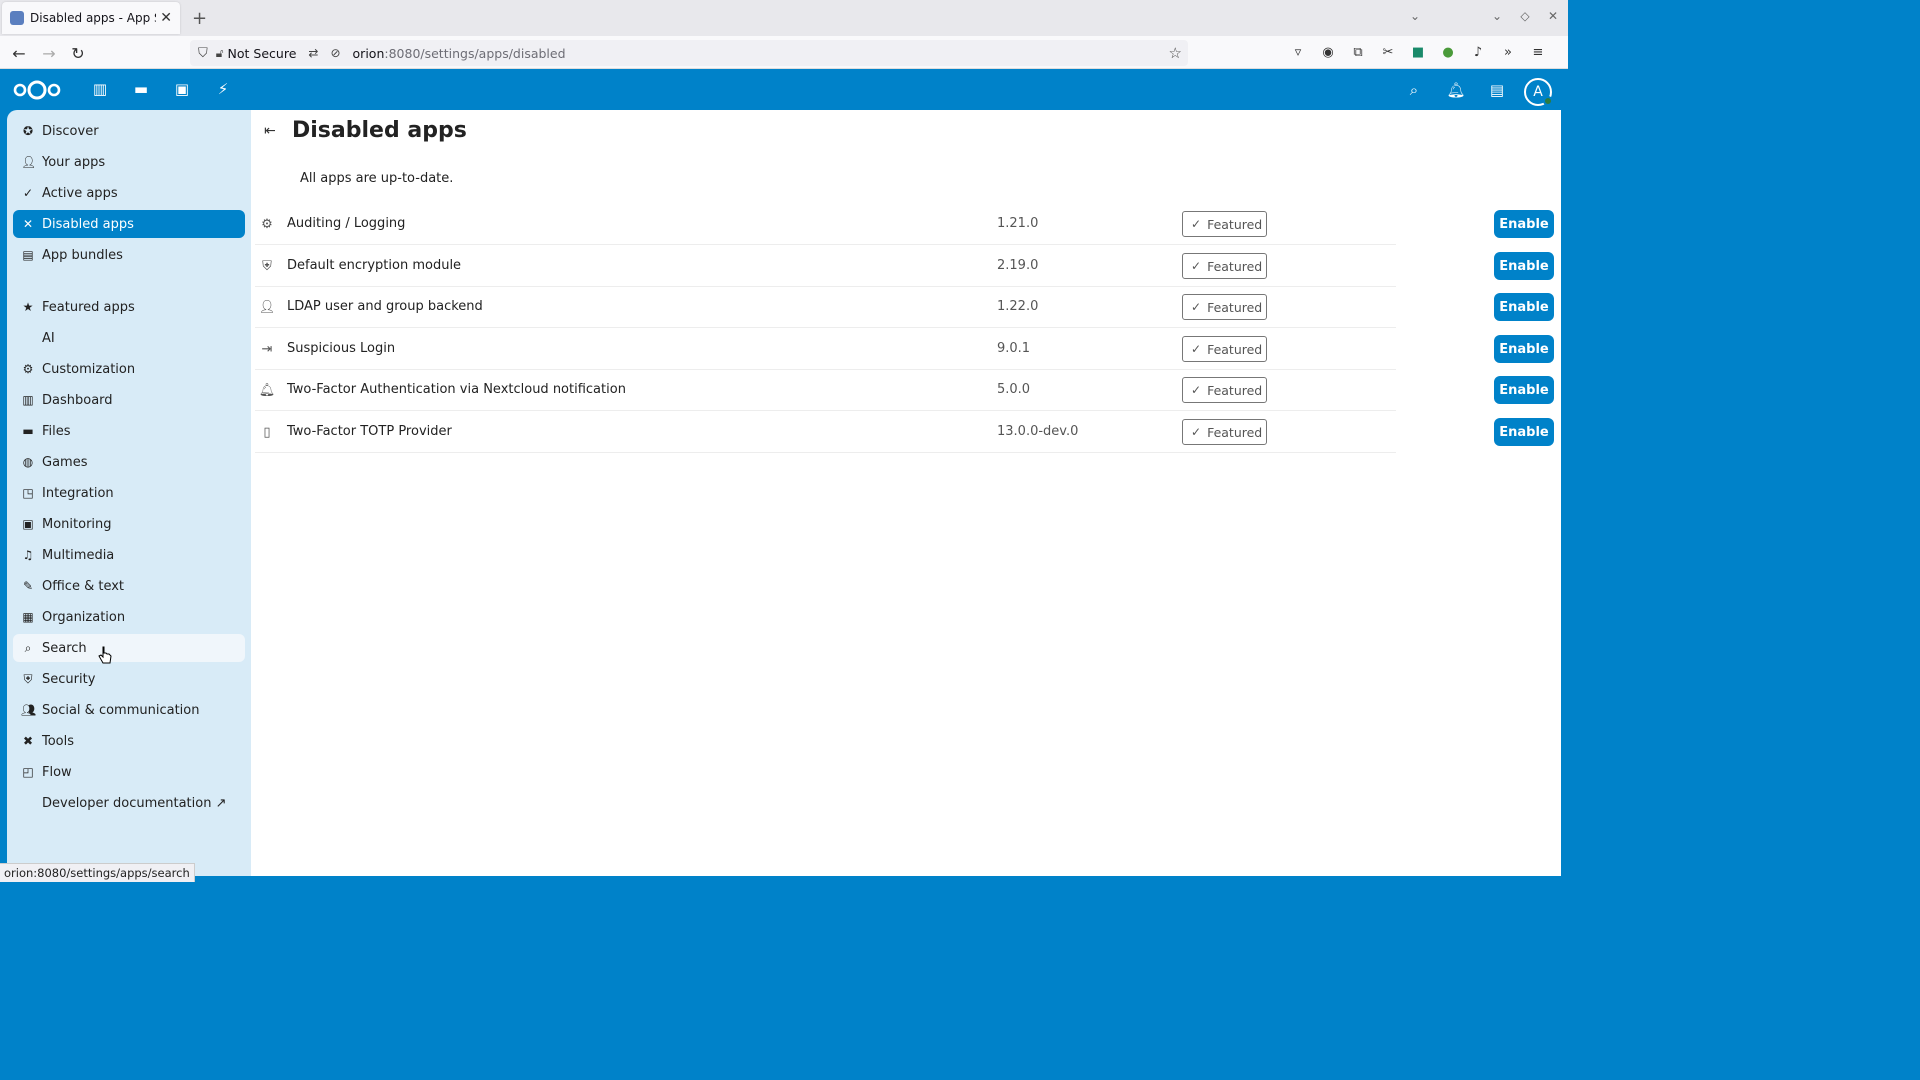  Describe the element at coordinates (129, 162) in the screenshot. I see `sidebar-item-your-apps: 👤︎ Your apps` at that location.